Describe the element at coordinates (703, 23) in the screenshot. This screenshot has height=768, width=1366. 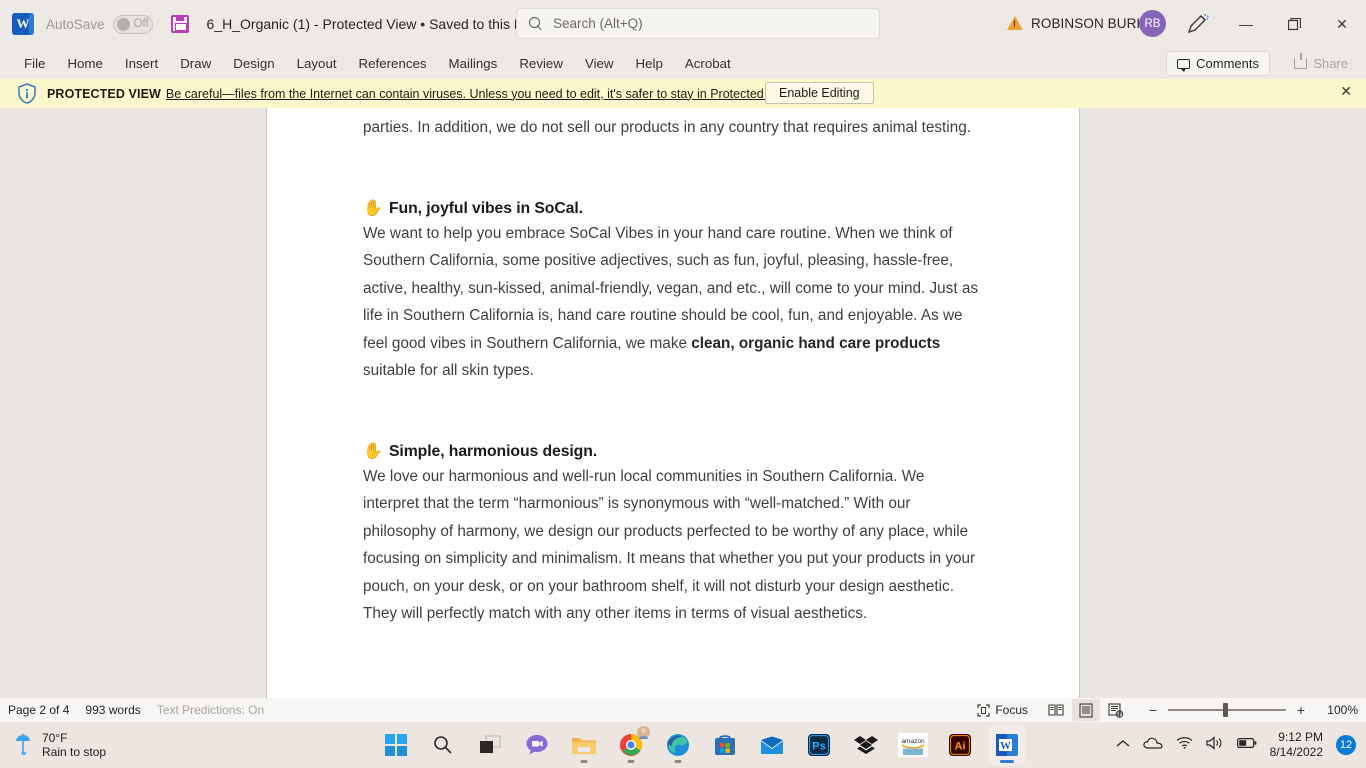
I see `search-input` at that location.